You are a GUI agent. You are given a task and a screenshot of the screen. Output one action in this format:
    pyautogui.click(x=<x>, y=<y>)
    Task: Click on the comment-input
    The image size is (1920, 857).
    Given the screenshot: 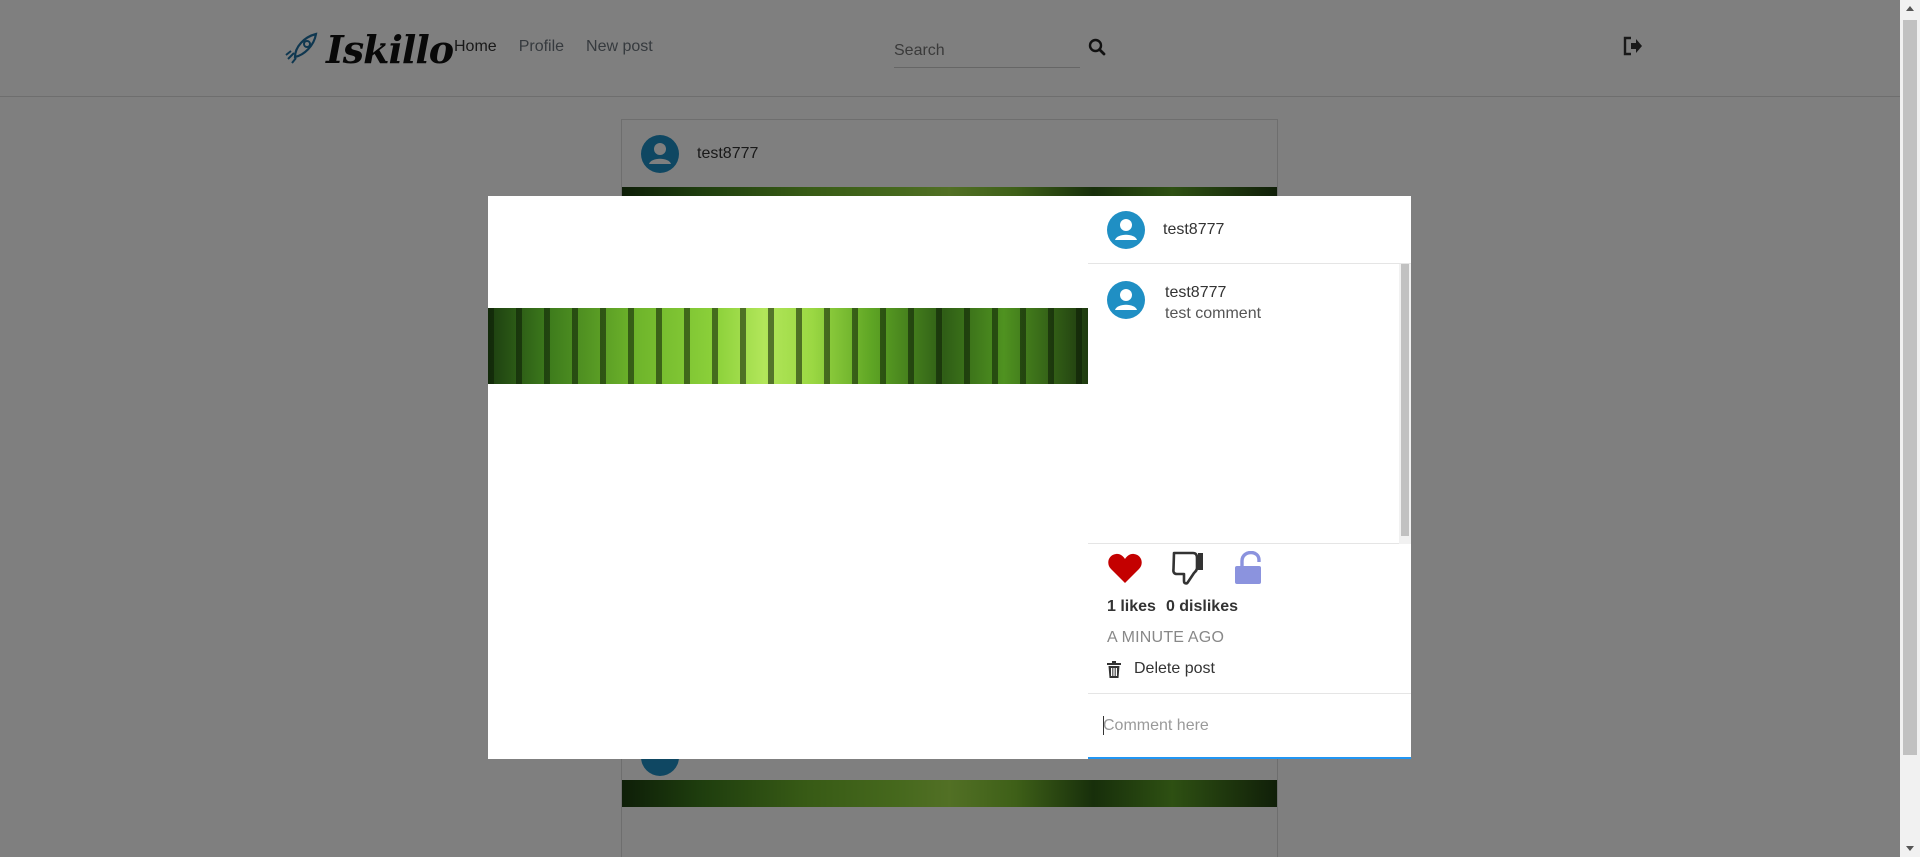 What is the action you would take?
    pyautogui.click(x=1248, y=726)
    